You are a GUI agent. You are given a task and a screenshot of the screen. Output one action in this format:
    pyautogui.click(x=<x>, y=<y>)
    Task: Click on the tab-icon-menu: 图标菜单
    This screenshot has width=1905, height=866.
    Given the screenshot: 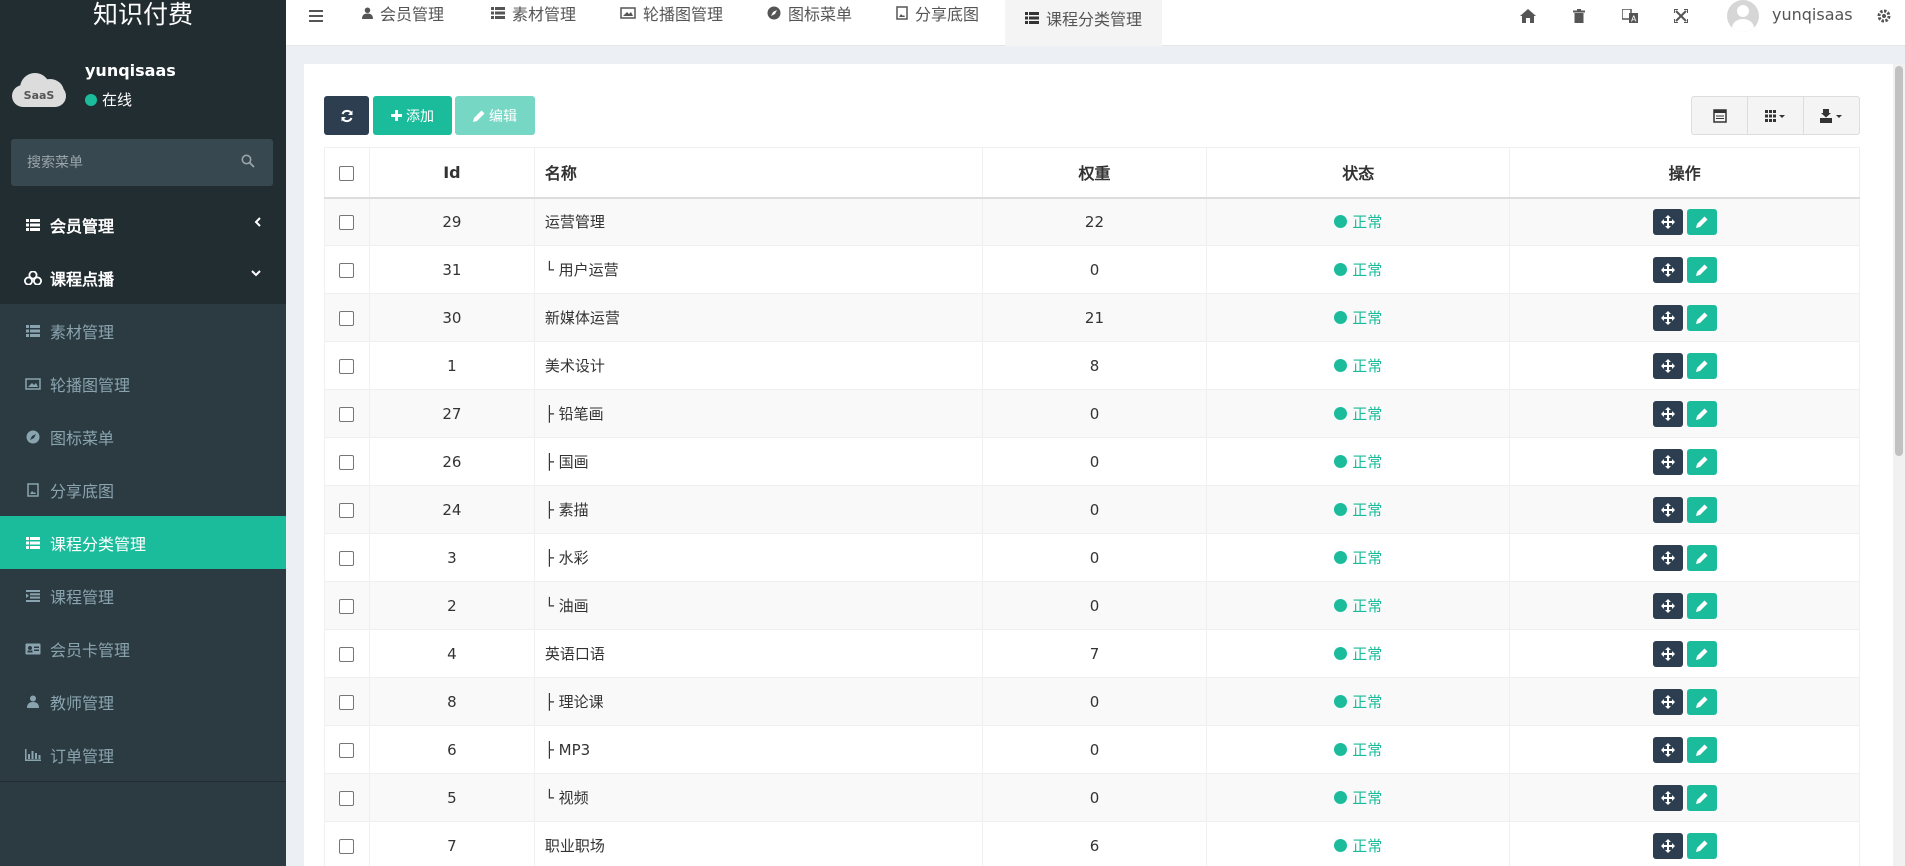 What is the action you would take?
    pyautogui.click(x=809, y=18)
    